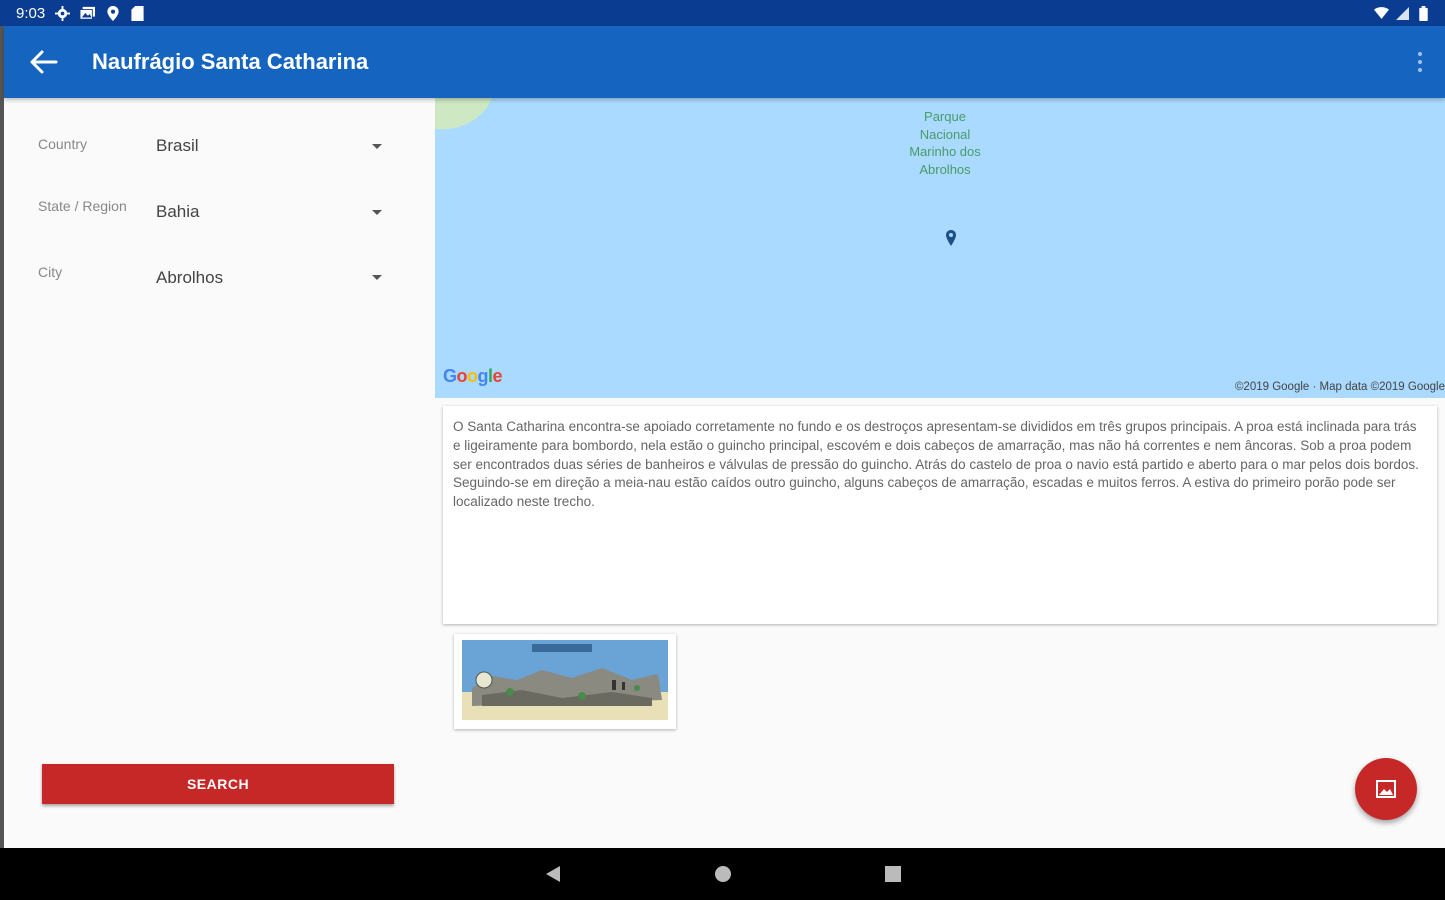 The width and height of the screenshot is (1445, 900). I want to click on city-label: City, so click(50, 272).